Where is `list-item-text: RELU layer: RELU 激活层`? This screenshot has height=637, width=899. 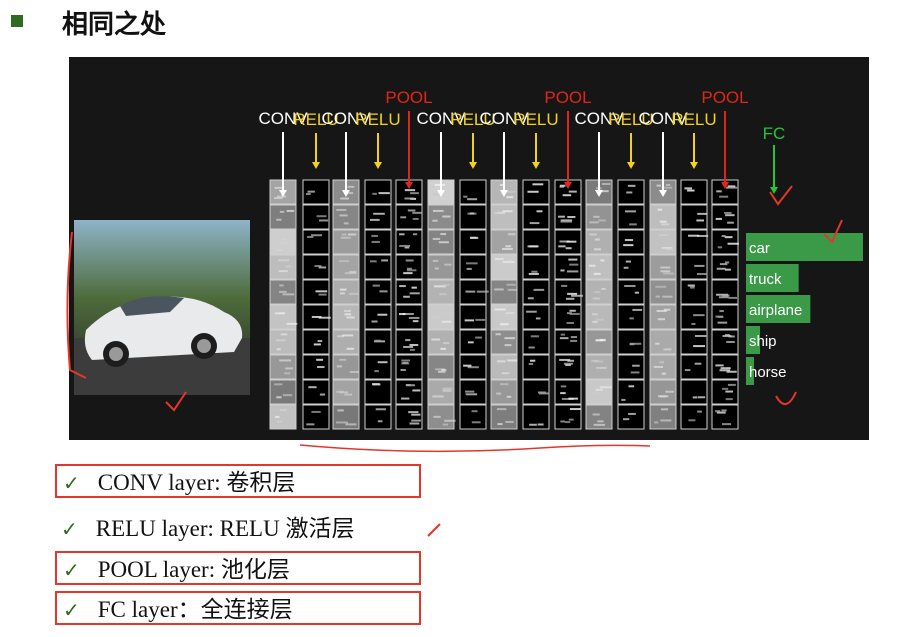 list-item-text: RELU layer: RELU 激活层 is located at coordinates (225, 528).